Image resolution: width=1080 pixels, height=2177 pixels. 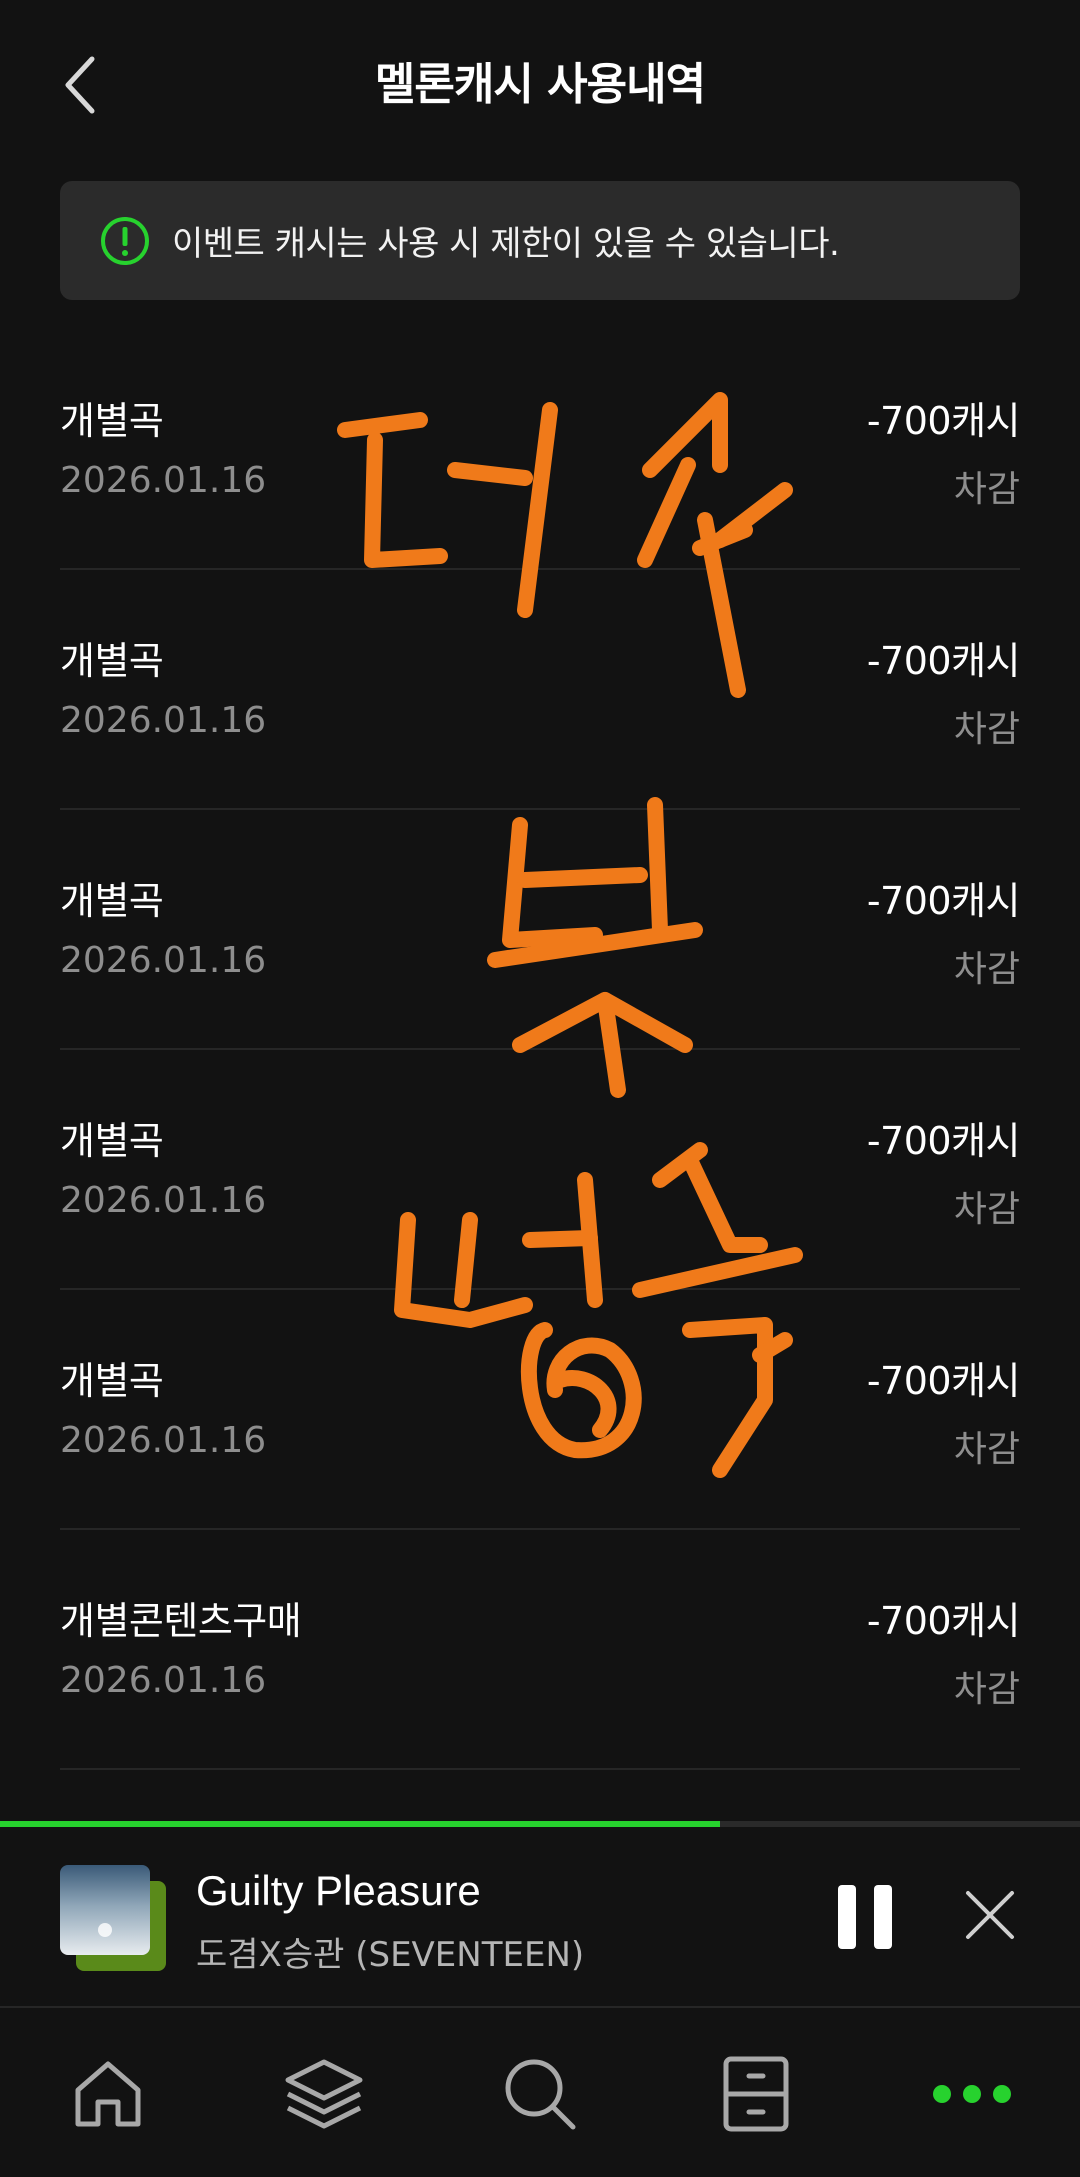 I want to click on song-artist: 도겸X승관 (SEVENTEEN), so click(x=390, y=1951).